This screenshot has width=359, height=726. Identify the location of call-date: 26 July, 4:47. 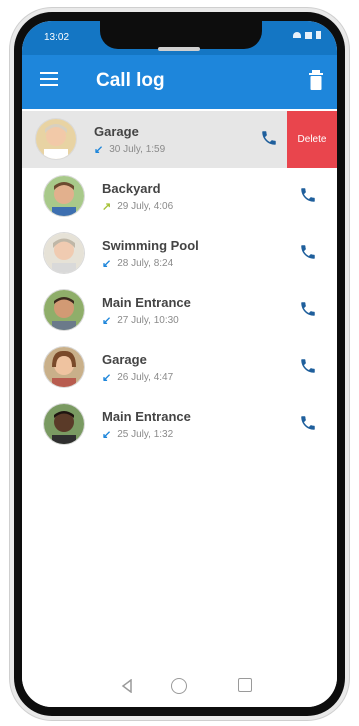
(145, 377).